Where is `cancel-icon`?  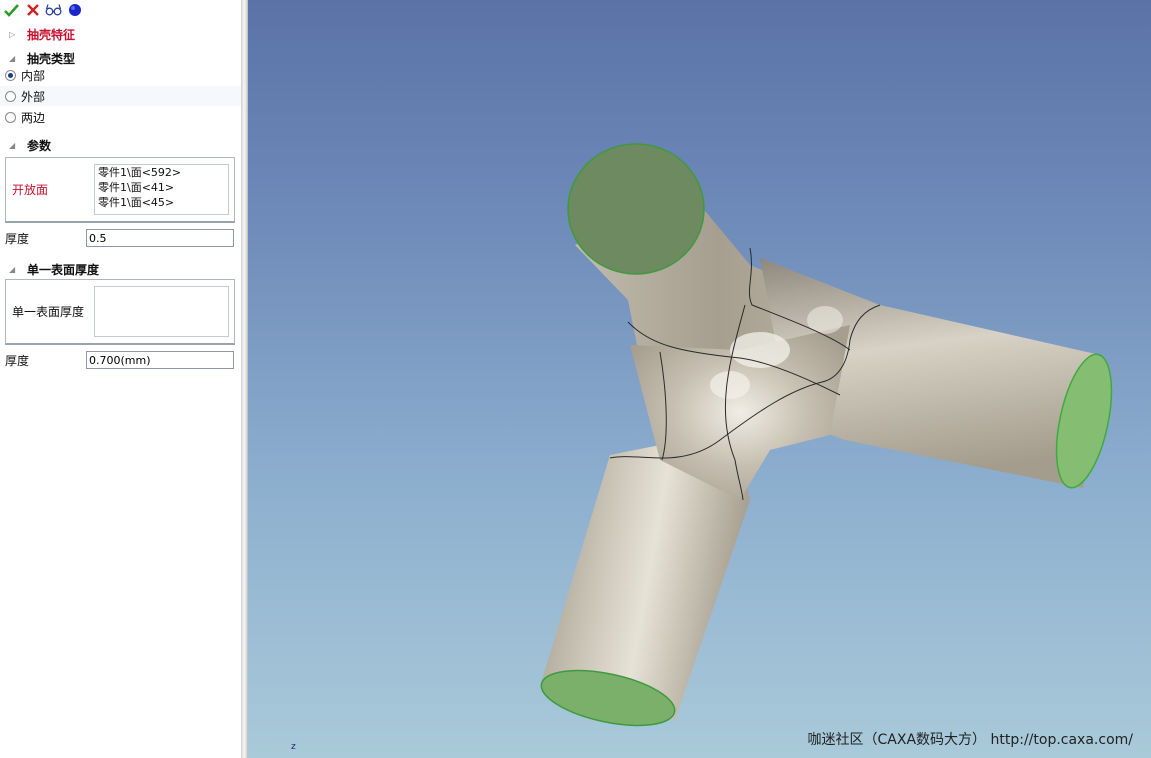
cancel-icon is located at coordinates (32, 10).